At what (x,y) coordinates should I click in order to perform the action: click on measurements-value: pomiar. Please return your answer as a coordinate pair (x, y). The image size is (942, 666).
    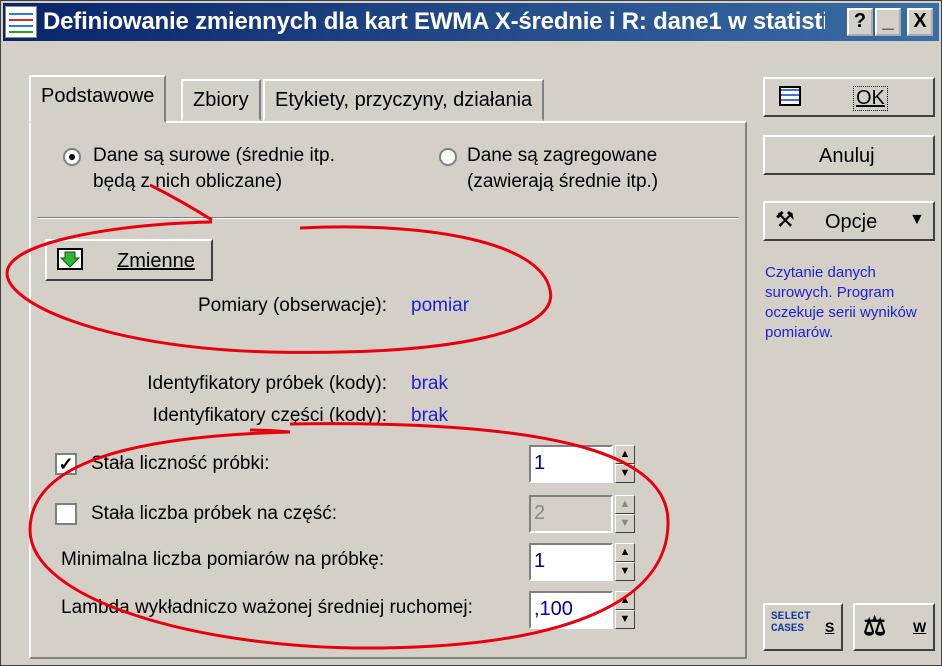
    Looking at the image, I should click on (440, 306).